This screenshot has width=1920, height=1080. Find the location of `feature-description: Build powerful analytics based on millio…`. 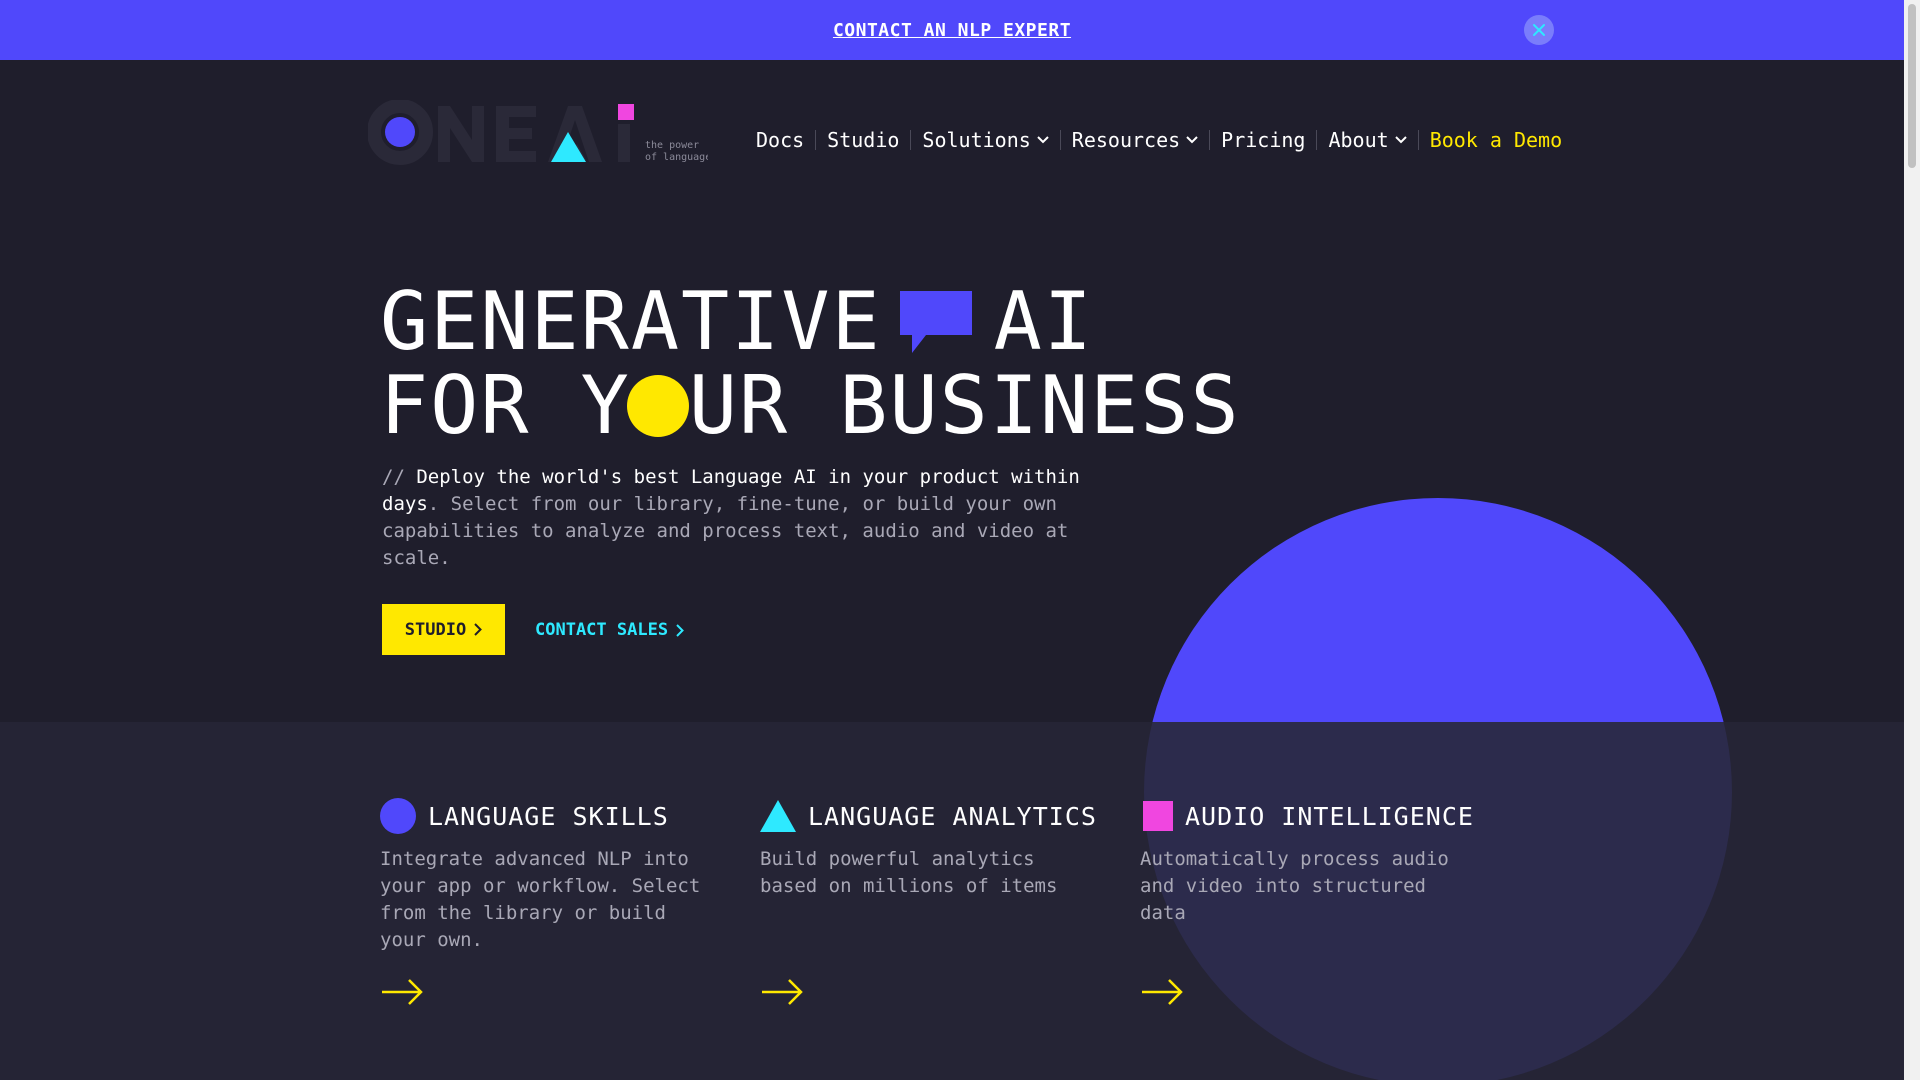

feature-description: Build powerful analytics based on millio… is located at coordinates (909, 872).